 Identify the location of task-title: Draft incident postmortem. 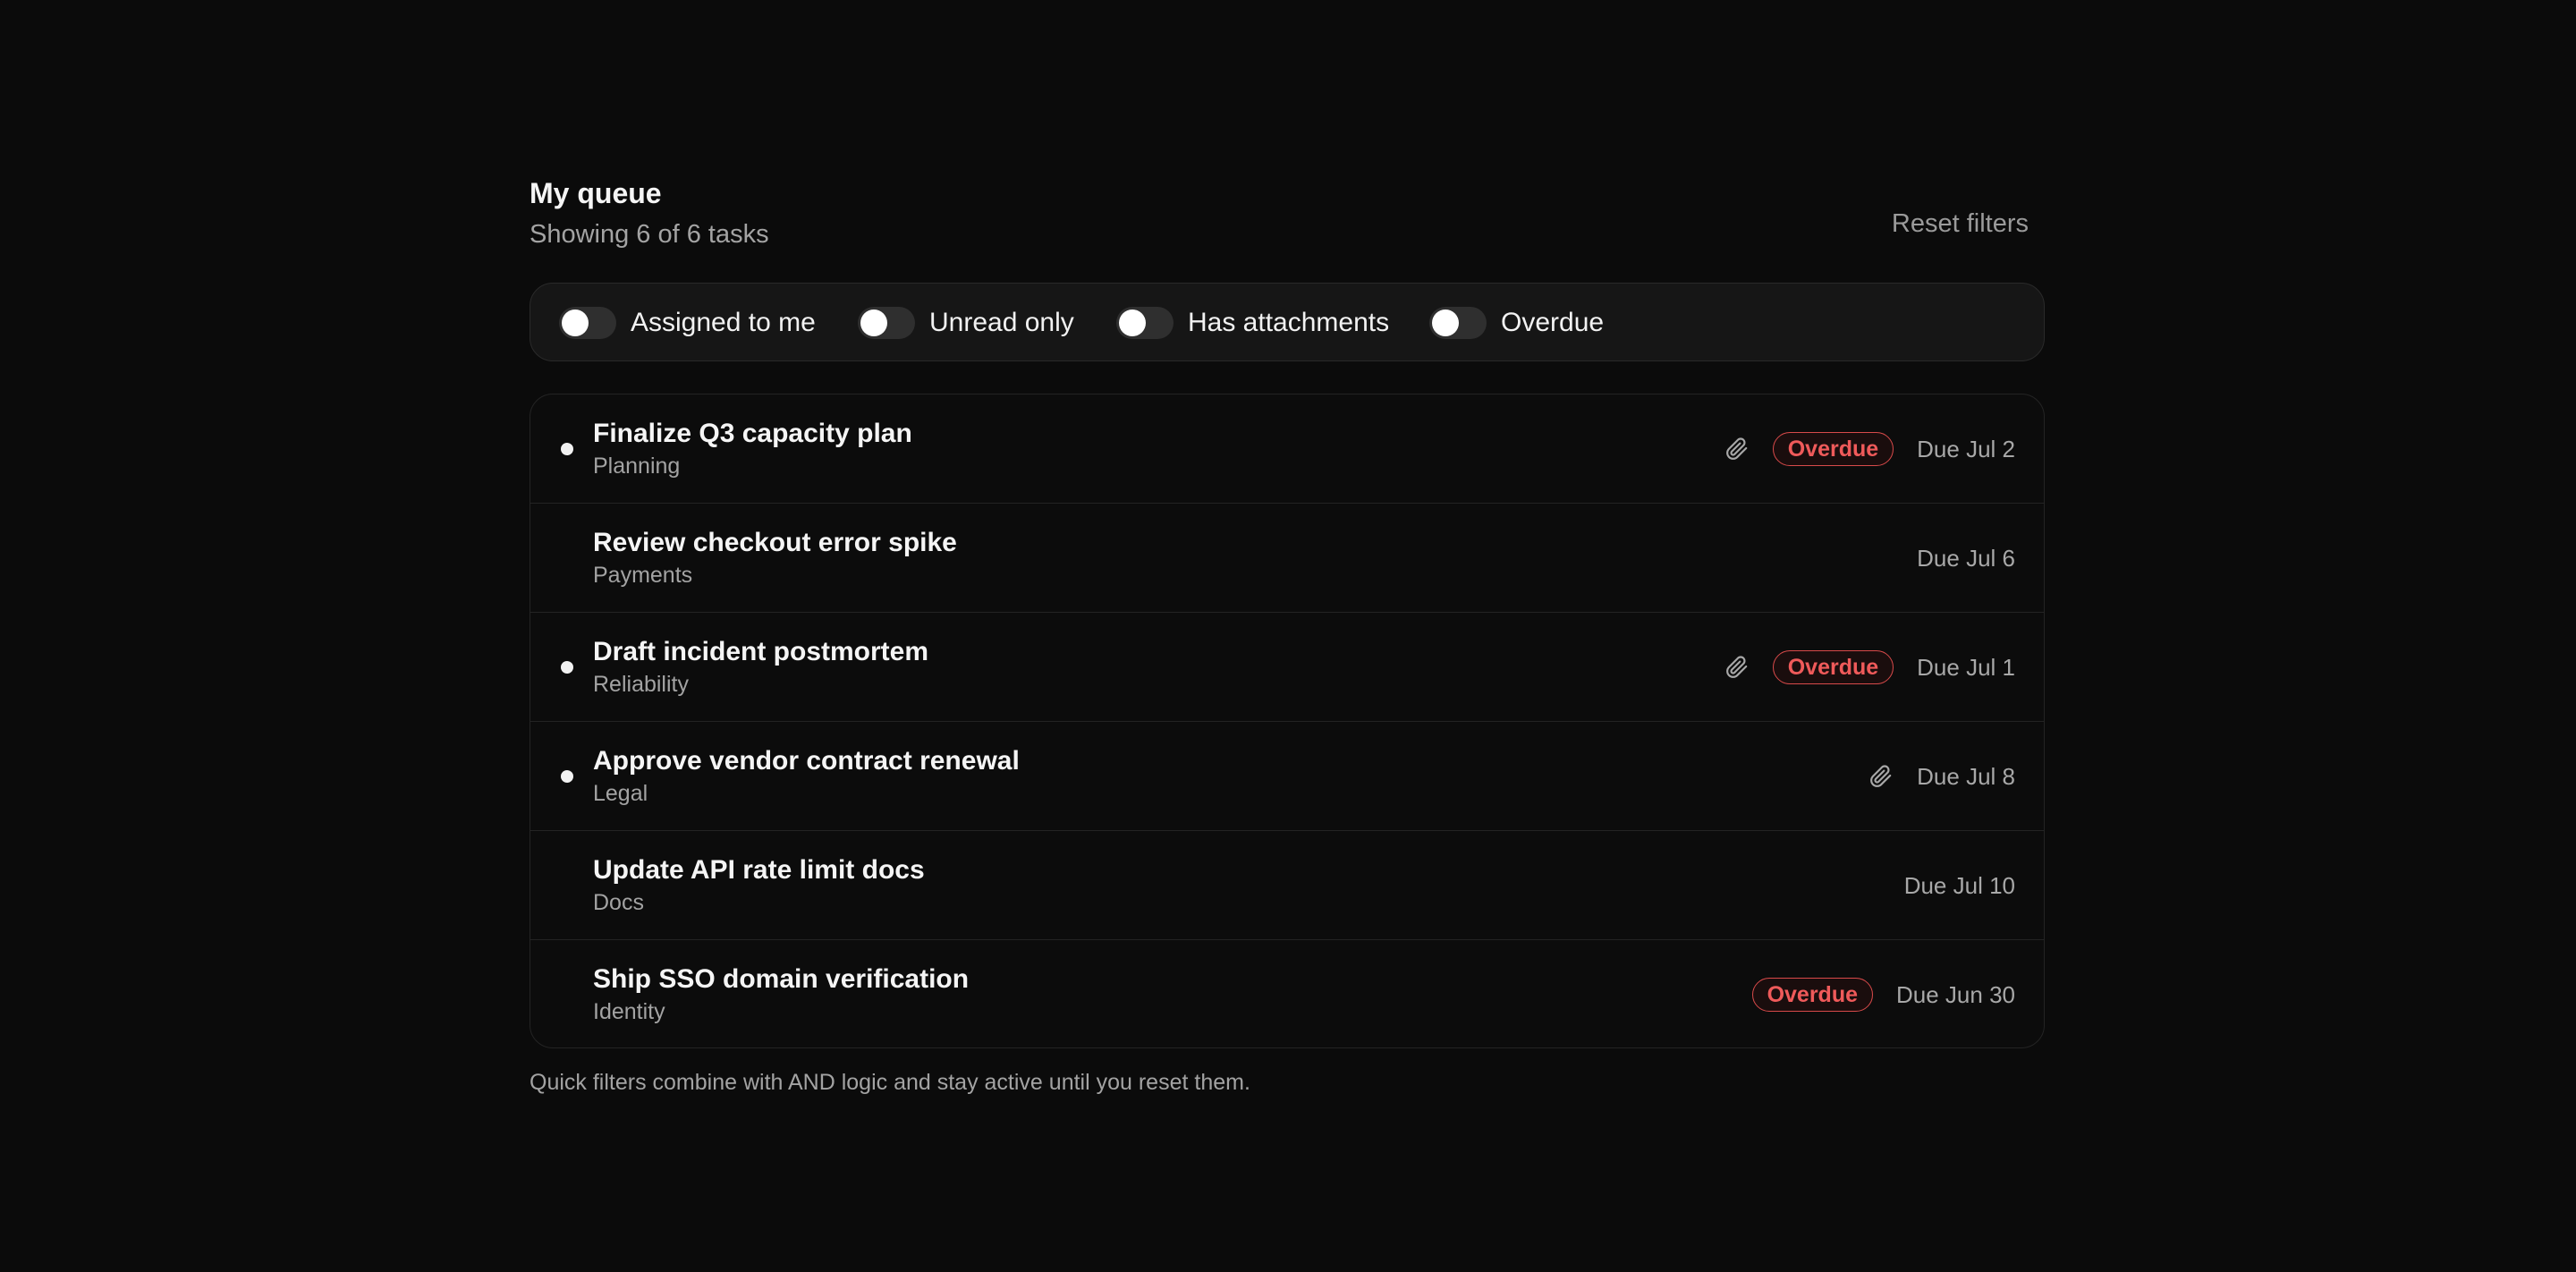
(760, 652).